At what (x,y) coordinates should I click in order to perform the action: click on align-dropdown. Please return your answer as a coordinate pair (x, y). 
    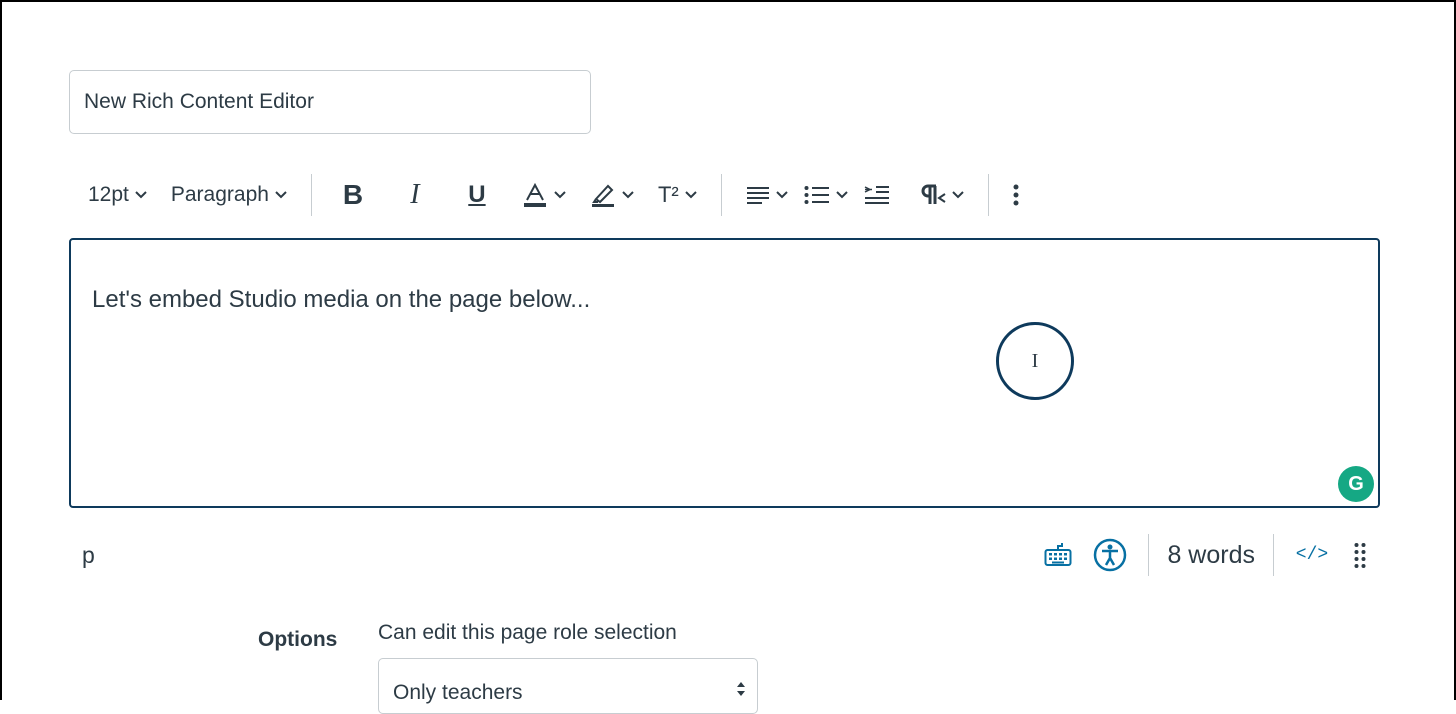
    Looking at the image, I should click on (767, 195).